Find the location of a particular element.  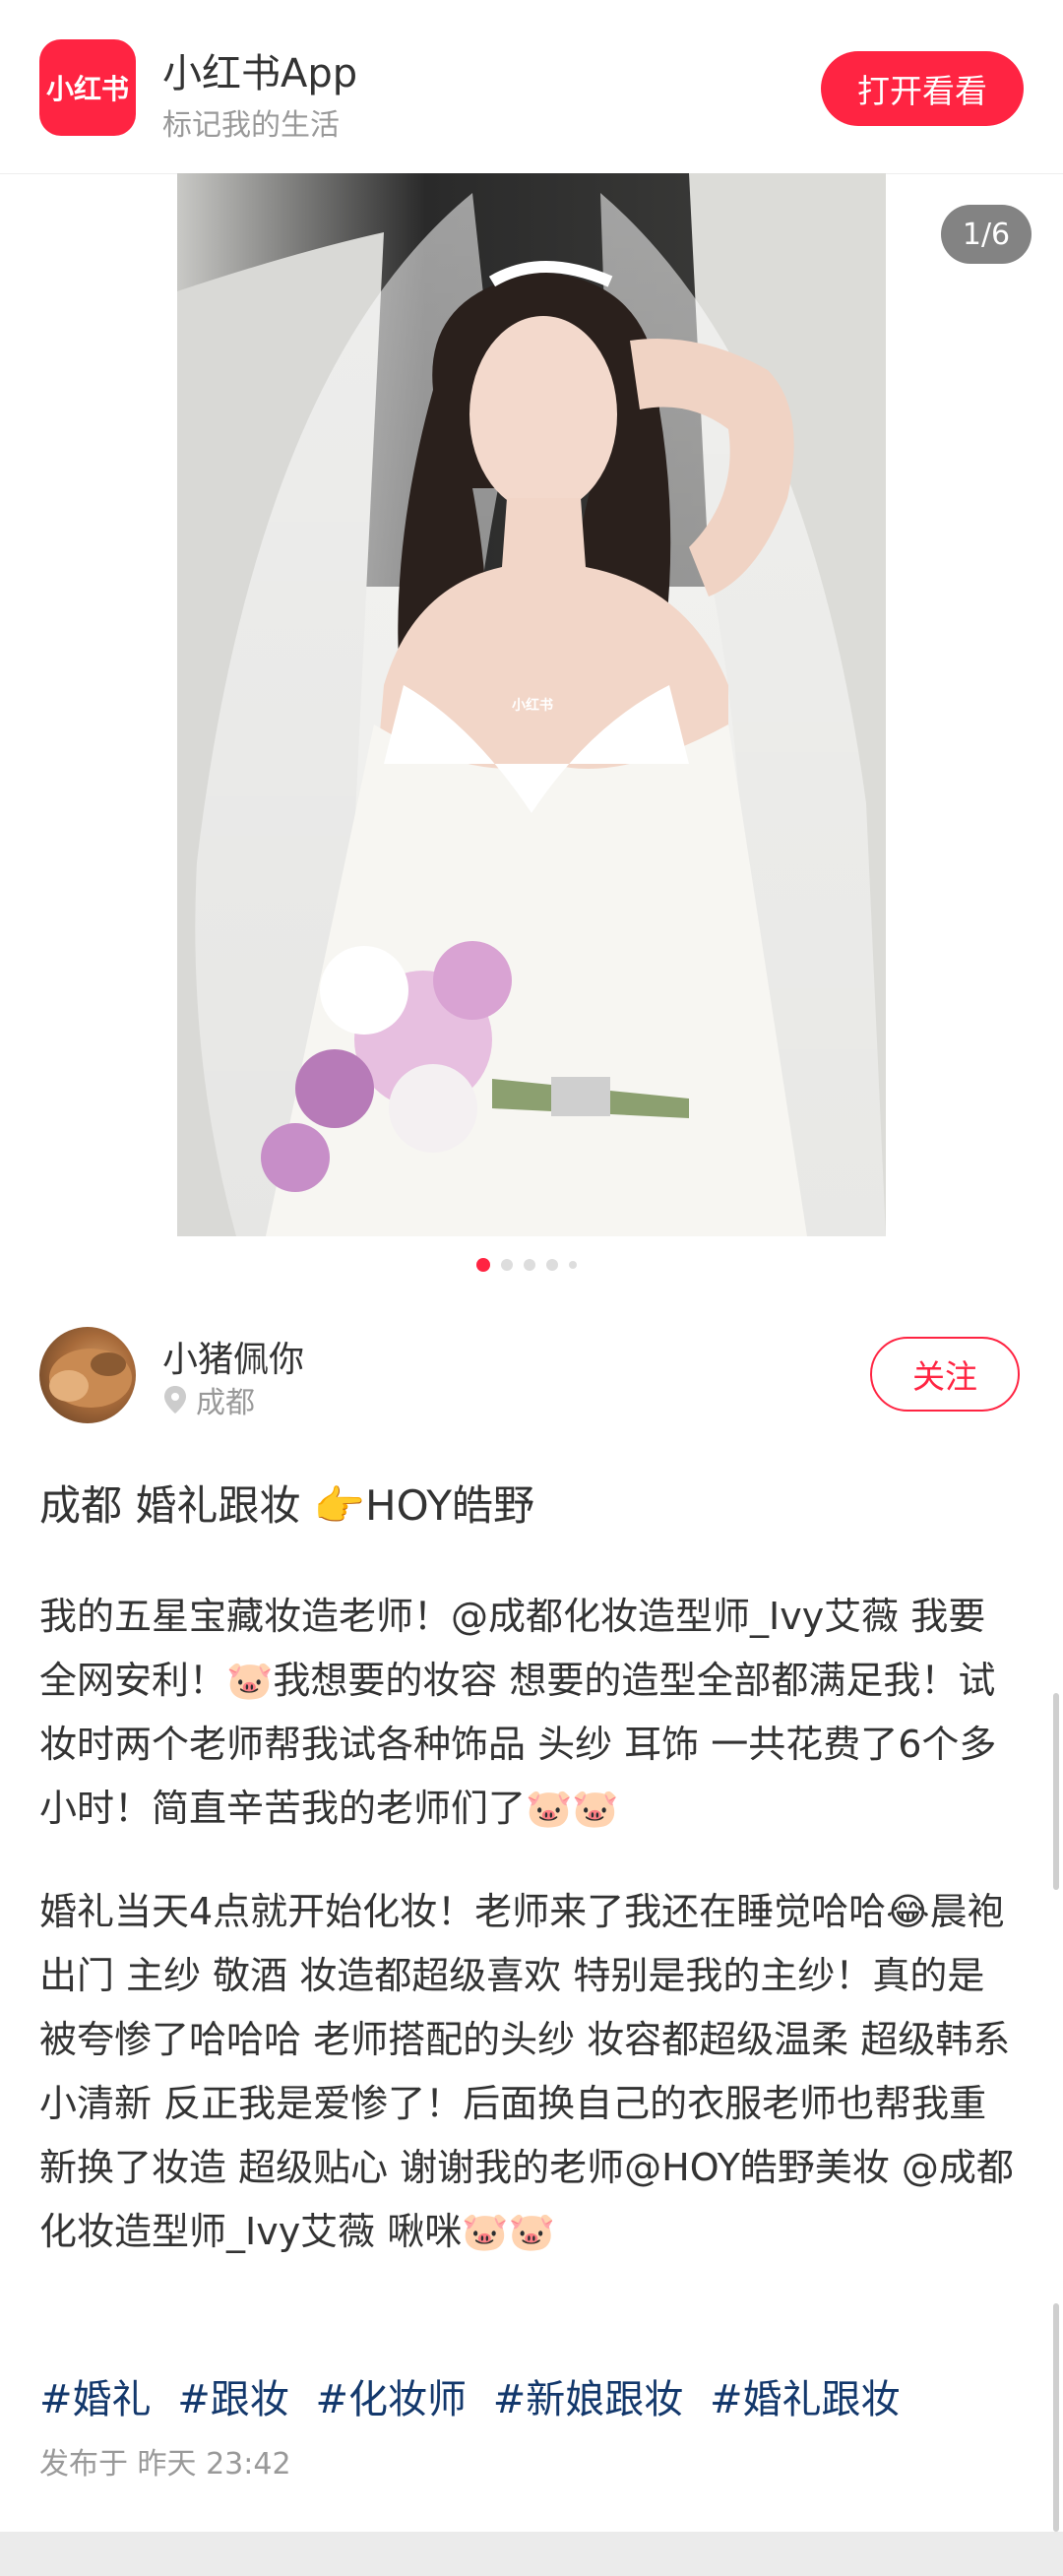

publish-time: 发布于 昨天 23:42 is located at coordinates (165, 2464).